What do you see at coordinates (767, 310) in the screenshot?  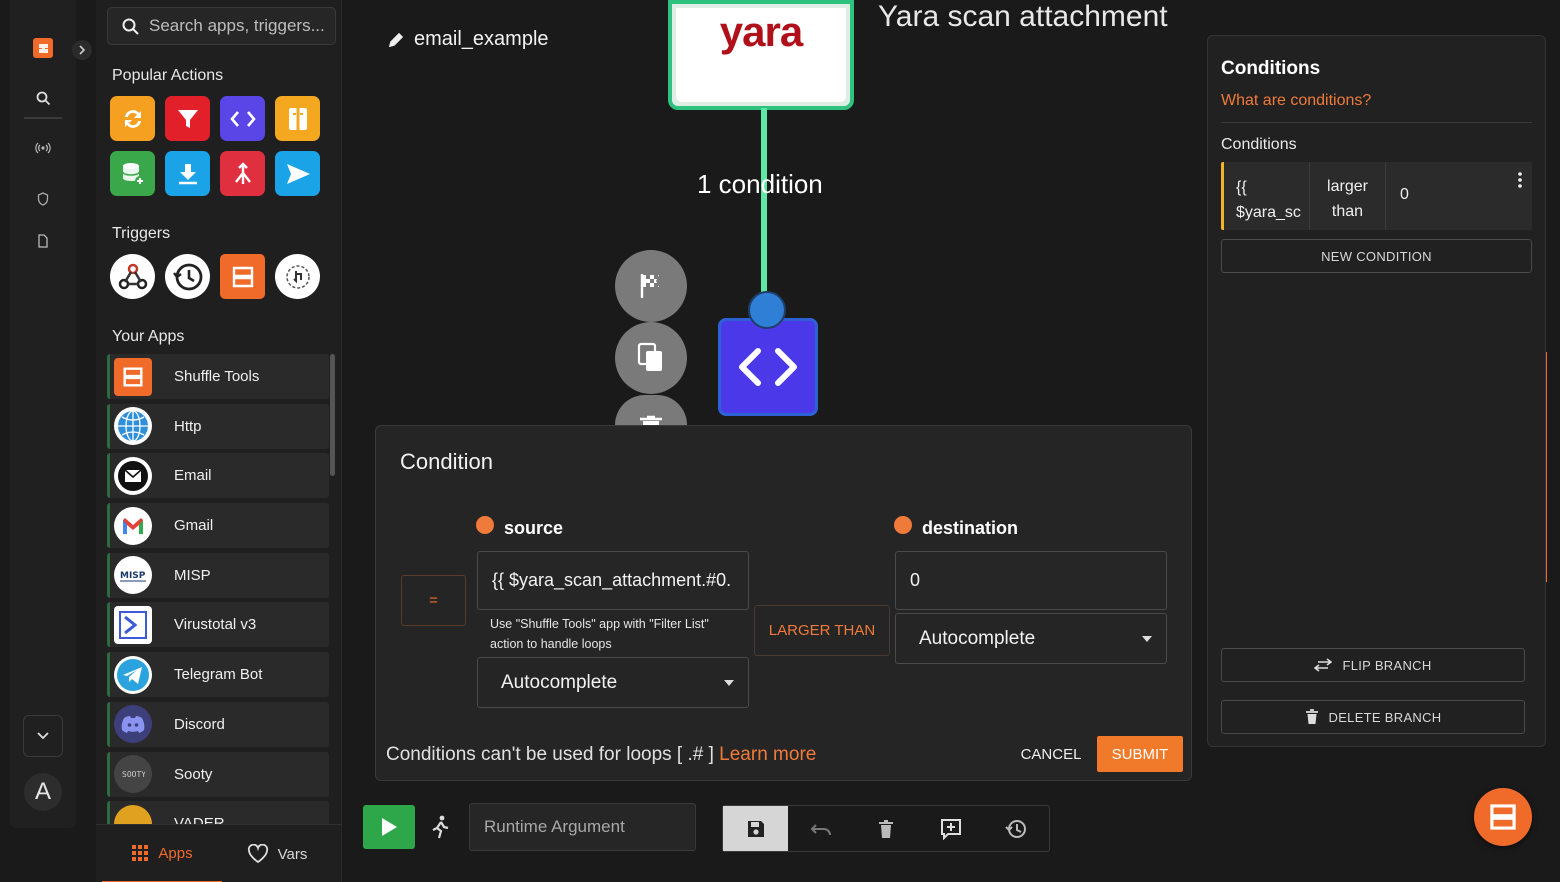 I see `node-input-handle` at bounding box center [767, 310].